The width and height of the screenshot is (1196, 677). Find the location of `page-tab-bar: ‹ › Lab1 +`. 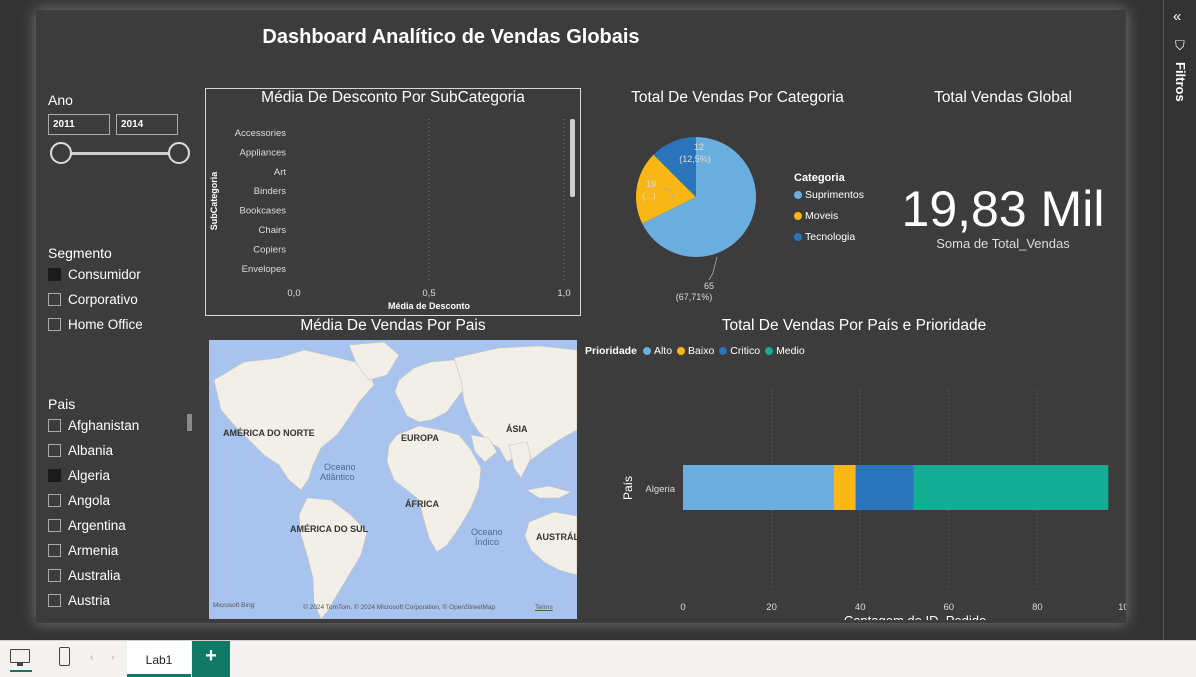

page-tab-bar: ‹ › Lab1 + is located at coordinates (598, 658).